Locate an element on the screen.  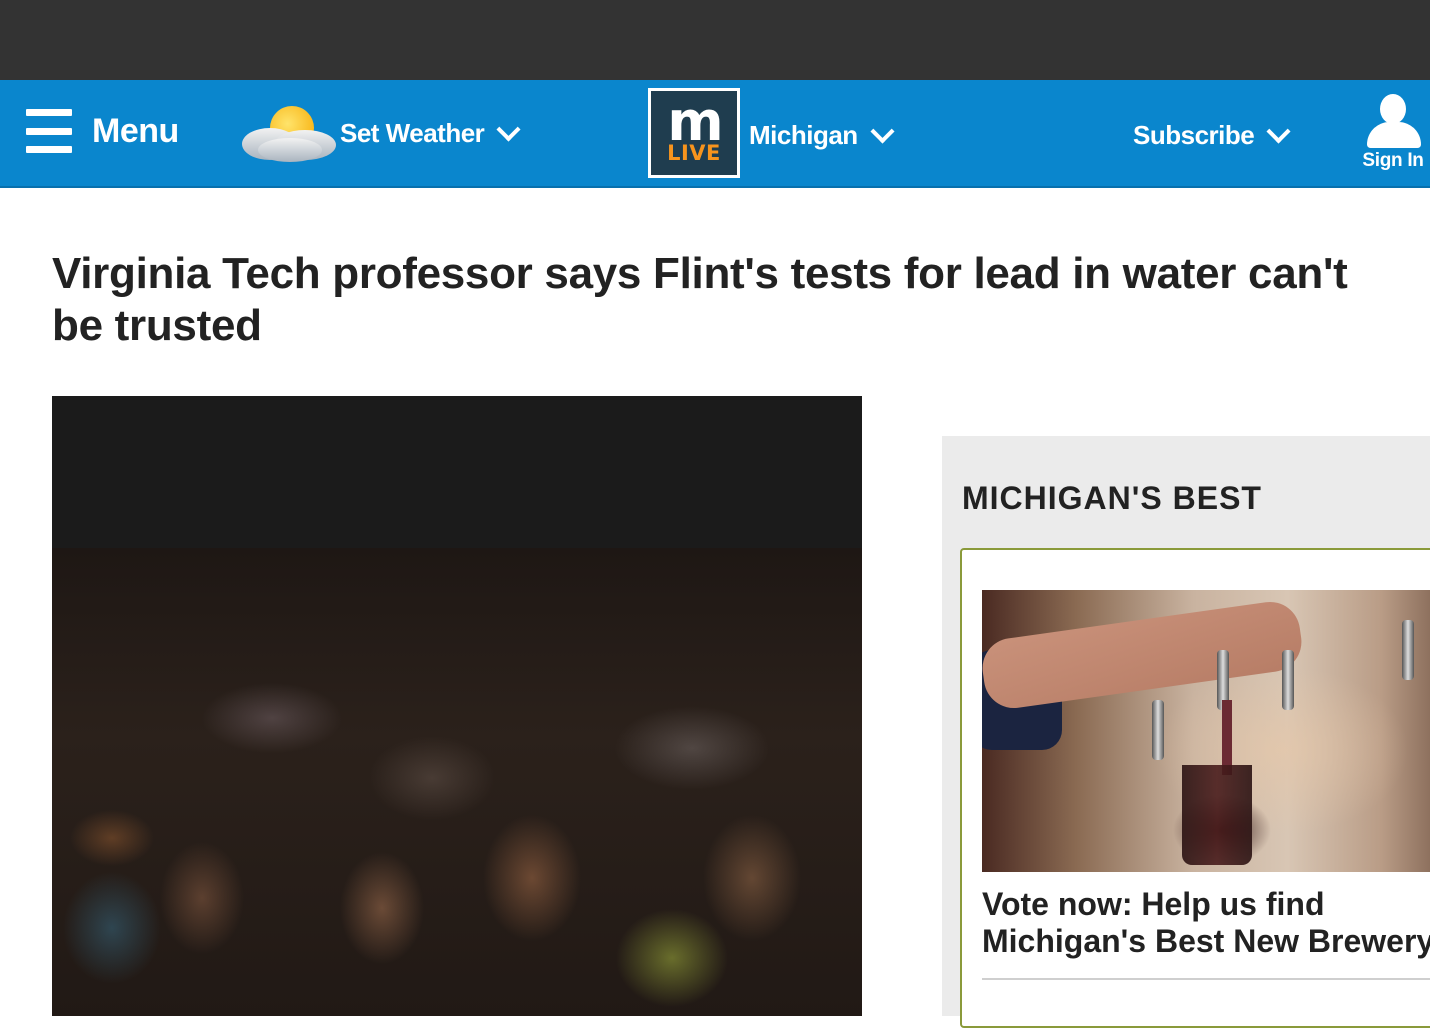
logo-m: m is located at coordinates (695, 121).